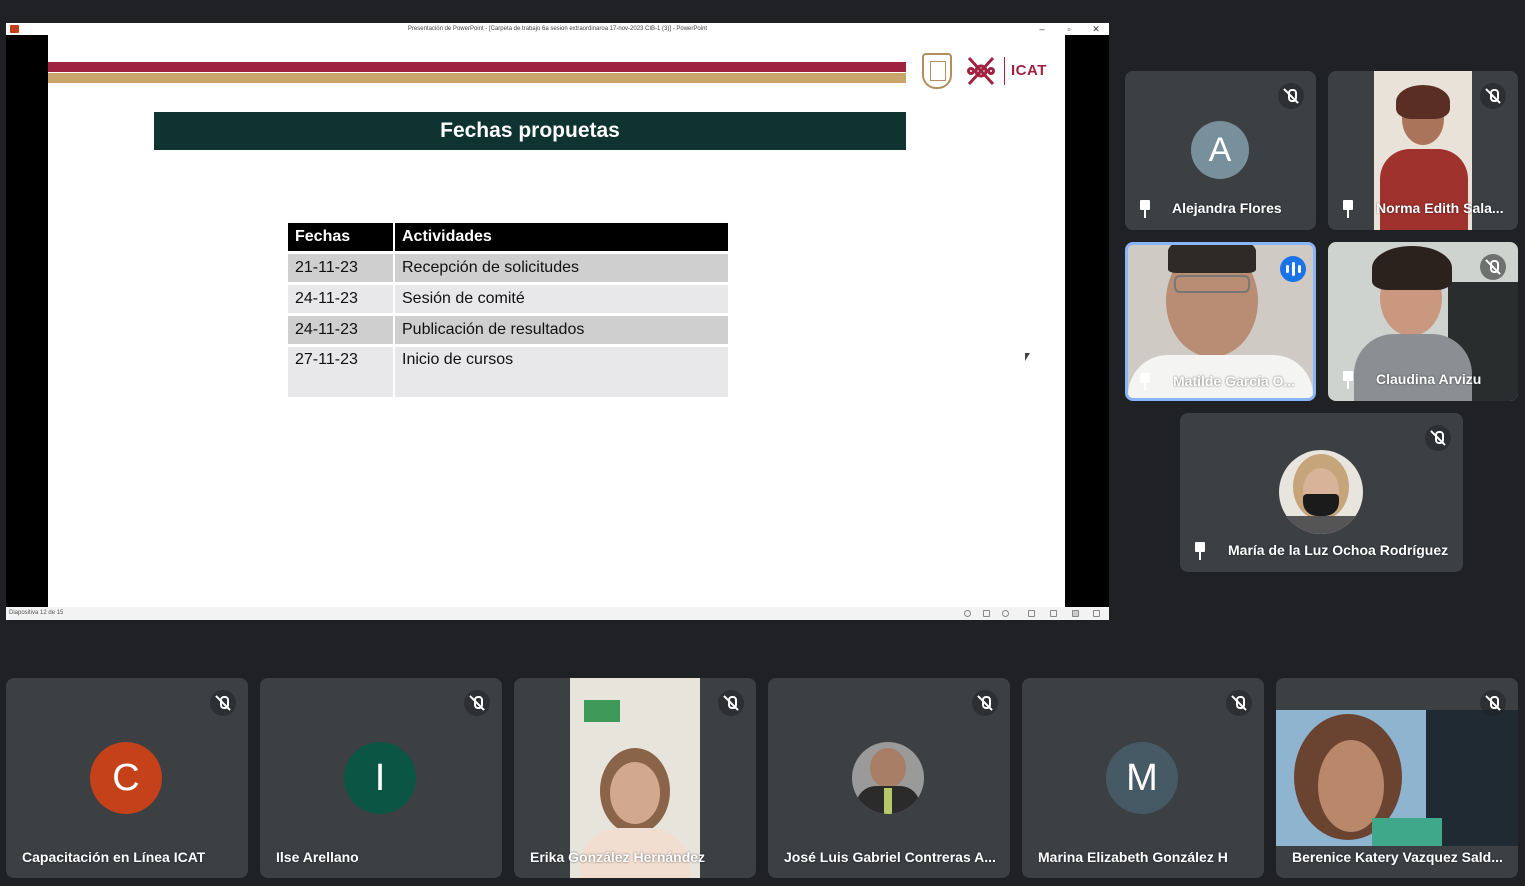  I want to click on table-row: 27-11-23 Inicio de cursos, so click(508, 370).